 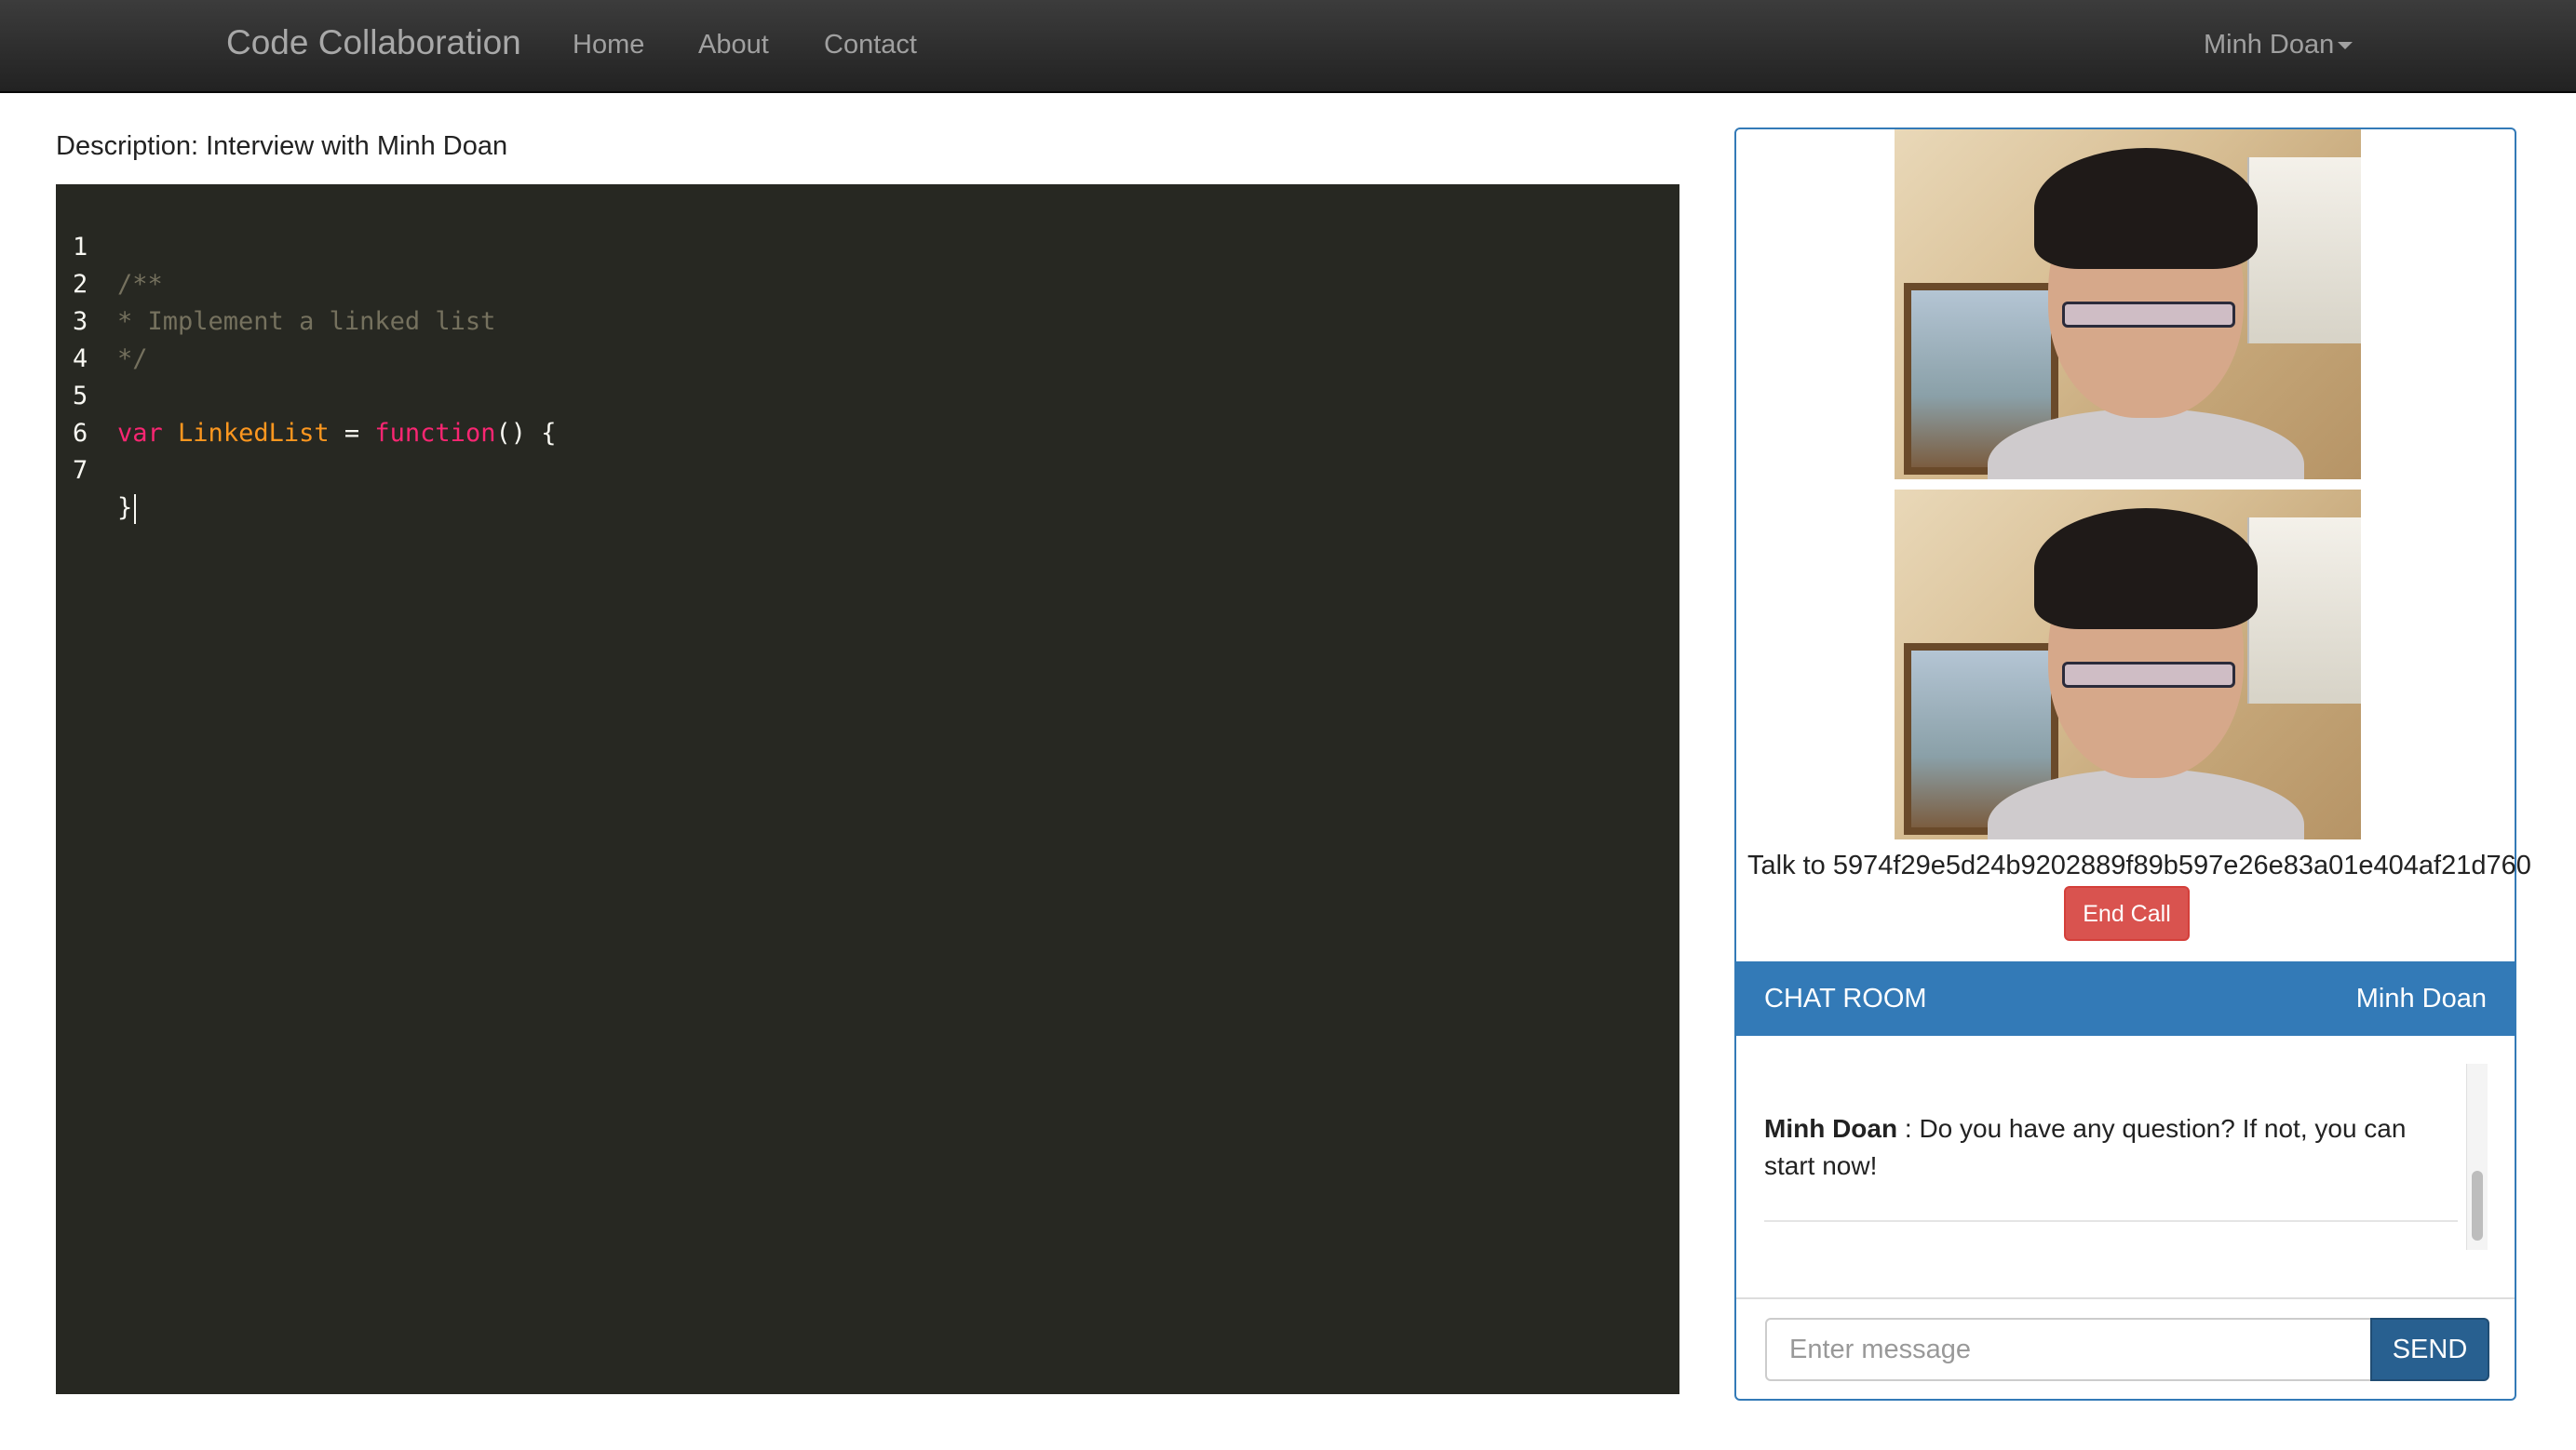 I want to click on code-text: }, so click(x=127, y=509).